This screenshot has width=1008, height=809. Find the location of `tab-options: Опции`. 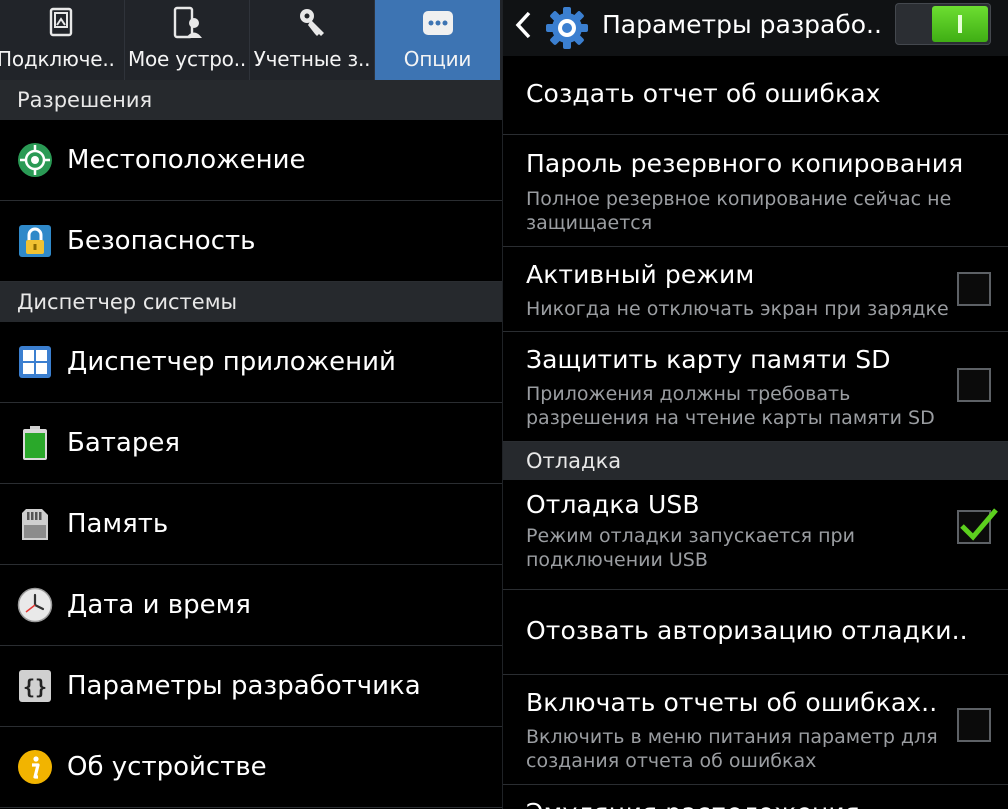

tab-options: Опции is located at coordinates (437, 40).